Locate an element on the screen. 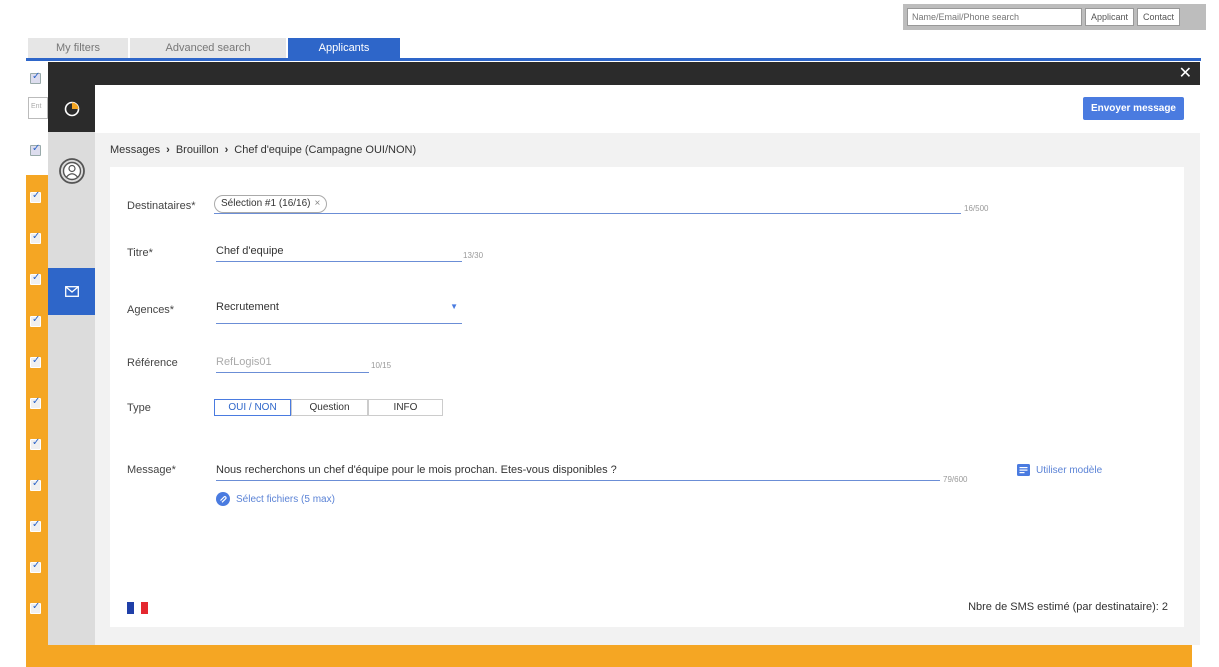 The width and height of the screenshot is (1219, 667). sms-estimate: Nbre de SMS estimé (par destinataire): 2 is located at coordinates (1068, 607).